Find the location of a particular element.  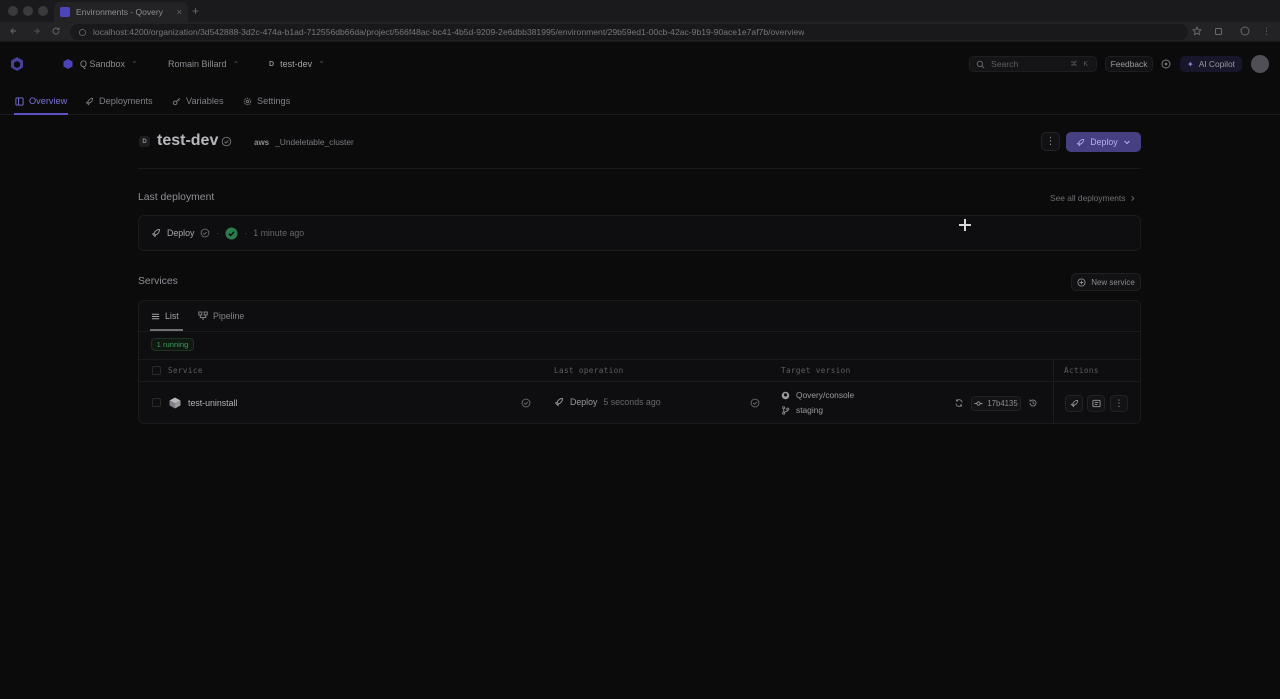

browser-tab: Environments - Qovery × is located at coordinates (121, 12).